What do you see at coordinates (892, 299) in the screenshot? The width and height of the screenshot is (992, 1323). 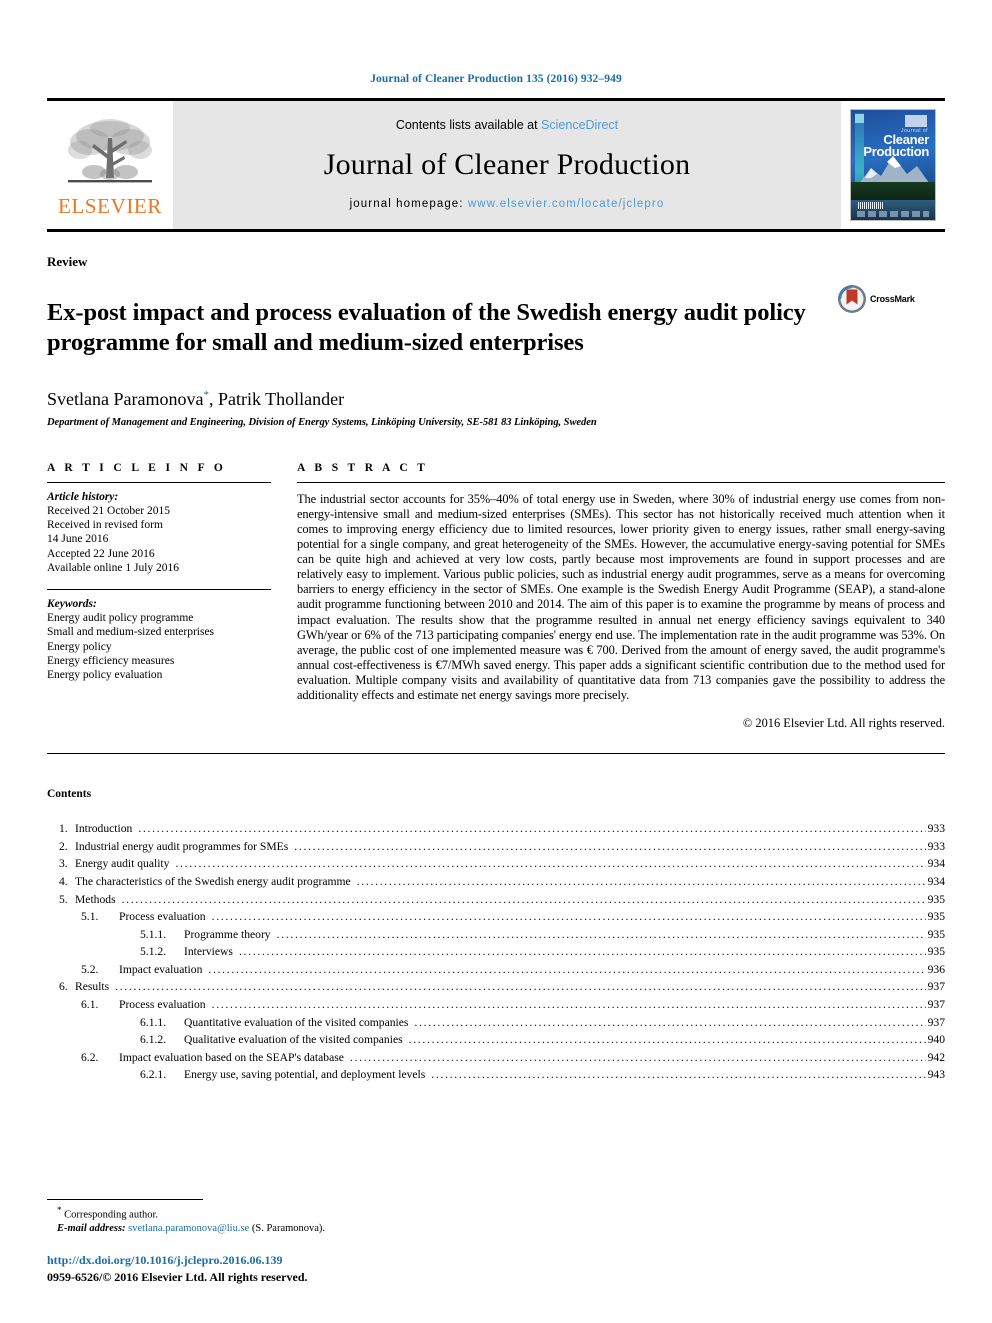 I see `crossmark-label: CrossMark` at bounding box center [892, 299].